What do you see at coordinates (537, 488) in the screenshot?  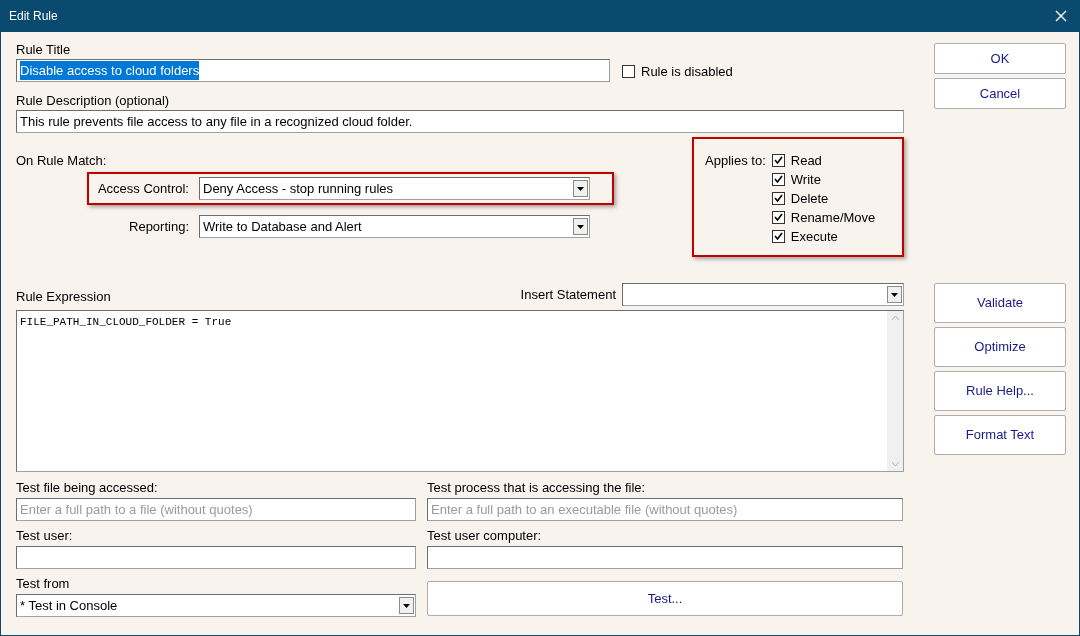 I see `field-label: Test process that is accessing the file:` at bounding box center [537, 488].